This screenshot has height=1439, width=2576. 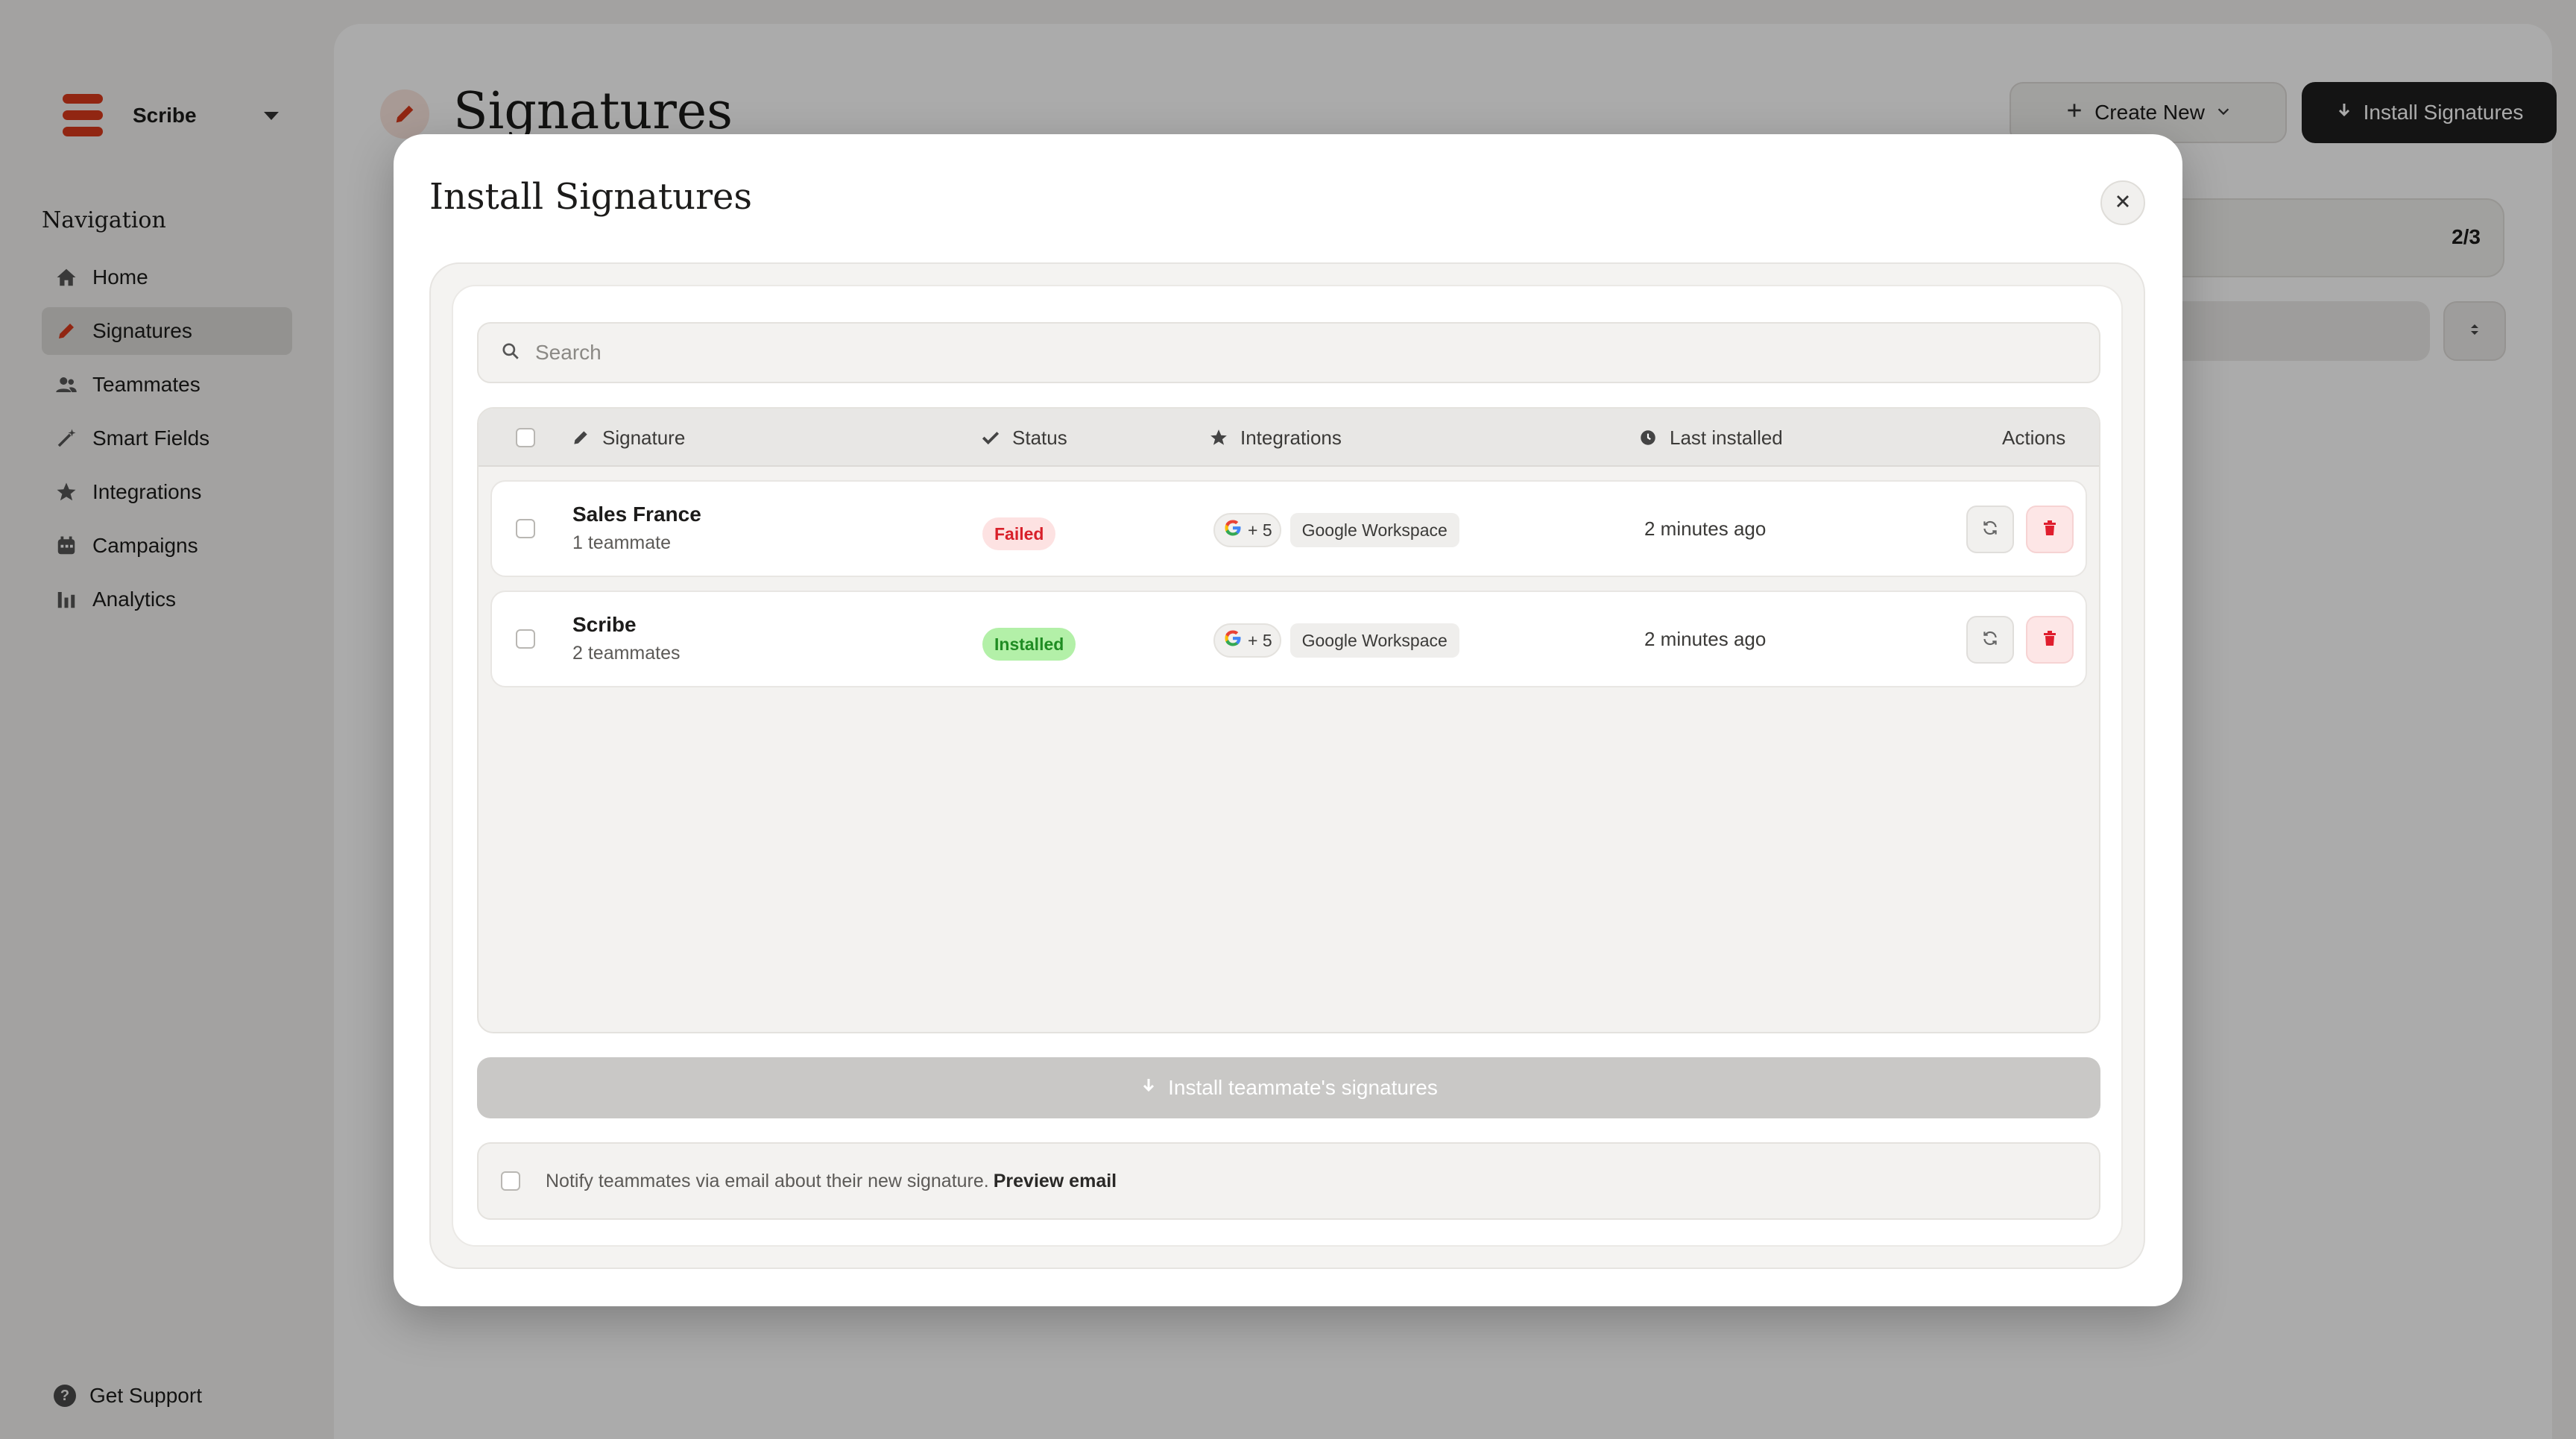 I want to click on notify-checkbox, so click(x=510, y=1181).